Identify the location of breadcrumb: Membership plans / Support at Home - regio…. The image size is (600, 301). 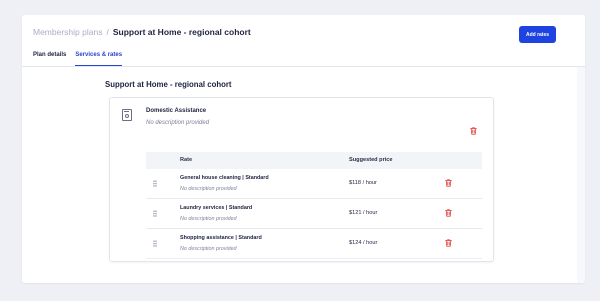
(142, 32).